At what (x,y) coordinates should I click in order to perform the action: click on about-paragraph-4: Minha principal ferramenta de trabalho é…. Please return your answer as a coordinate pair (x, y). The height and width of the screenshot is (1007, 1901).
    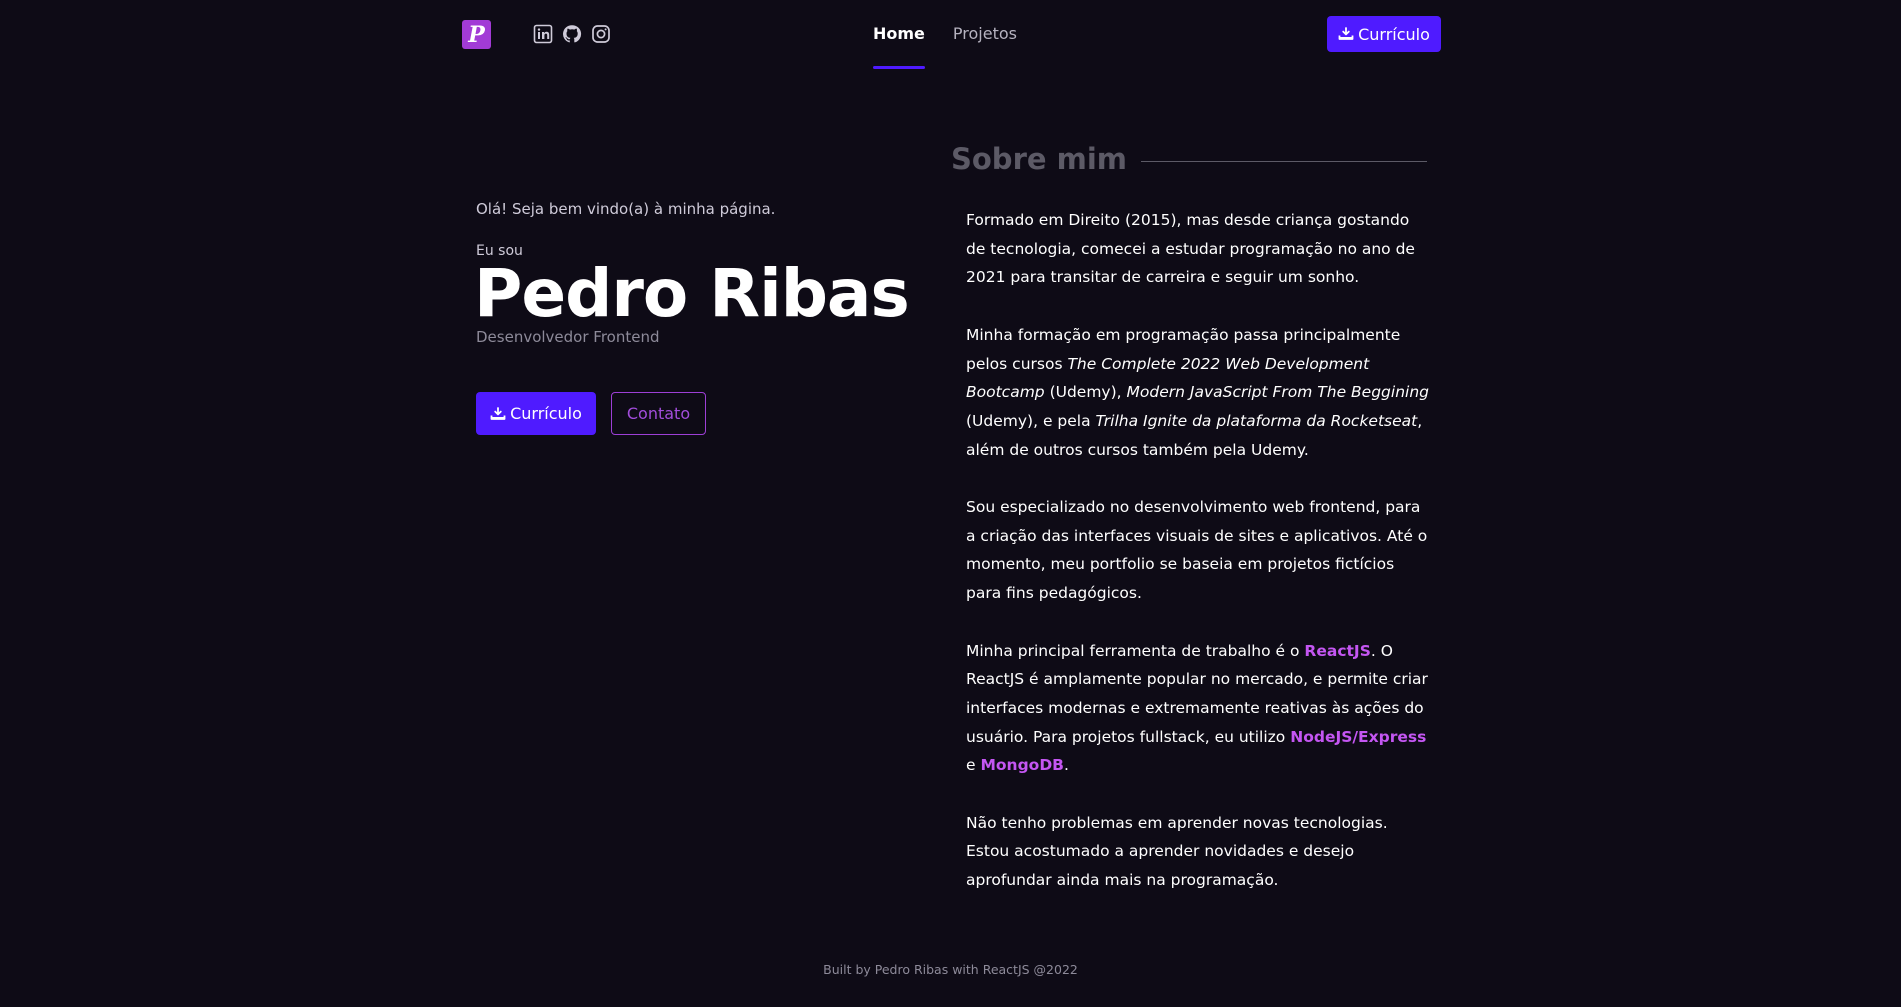
    Looking at the image, I should click on (1199, 709).